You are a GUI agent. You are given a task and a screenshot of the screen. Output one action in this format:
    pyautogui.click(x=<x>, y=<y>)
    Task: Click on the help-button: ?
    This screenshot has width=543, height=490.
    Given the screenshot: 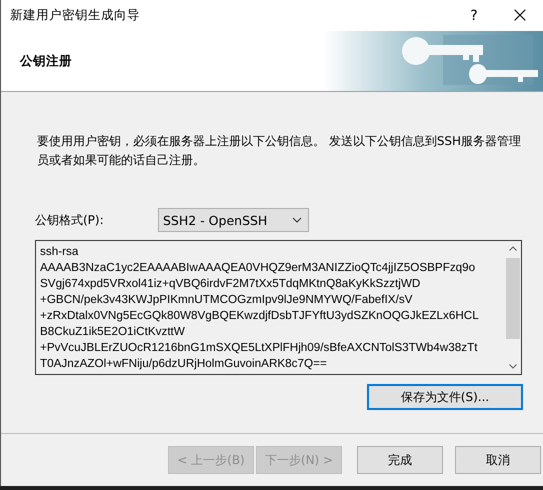 What is the action you would take?
    pyautogui.click(x=474, y=15)
    